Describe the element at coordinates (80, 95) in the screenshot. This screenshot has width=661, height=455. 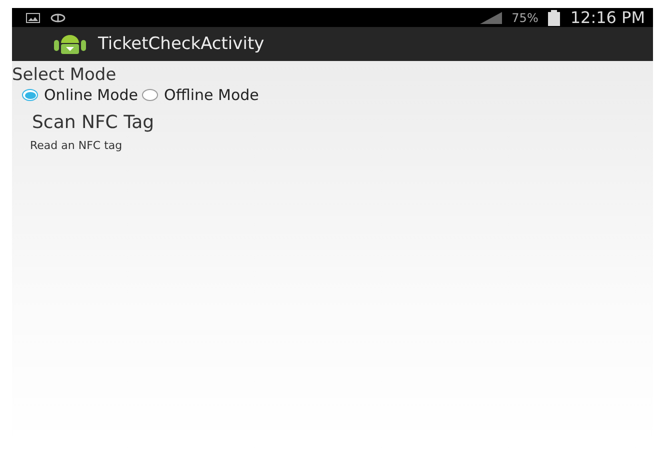
I see `mode-radio-option: Online Mode` at that location.